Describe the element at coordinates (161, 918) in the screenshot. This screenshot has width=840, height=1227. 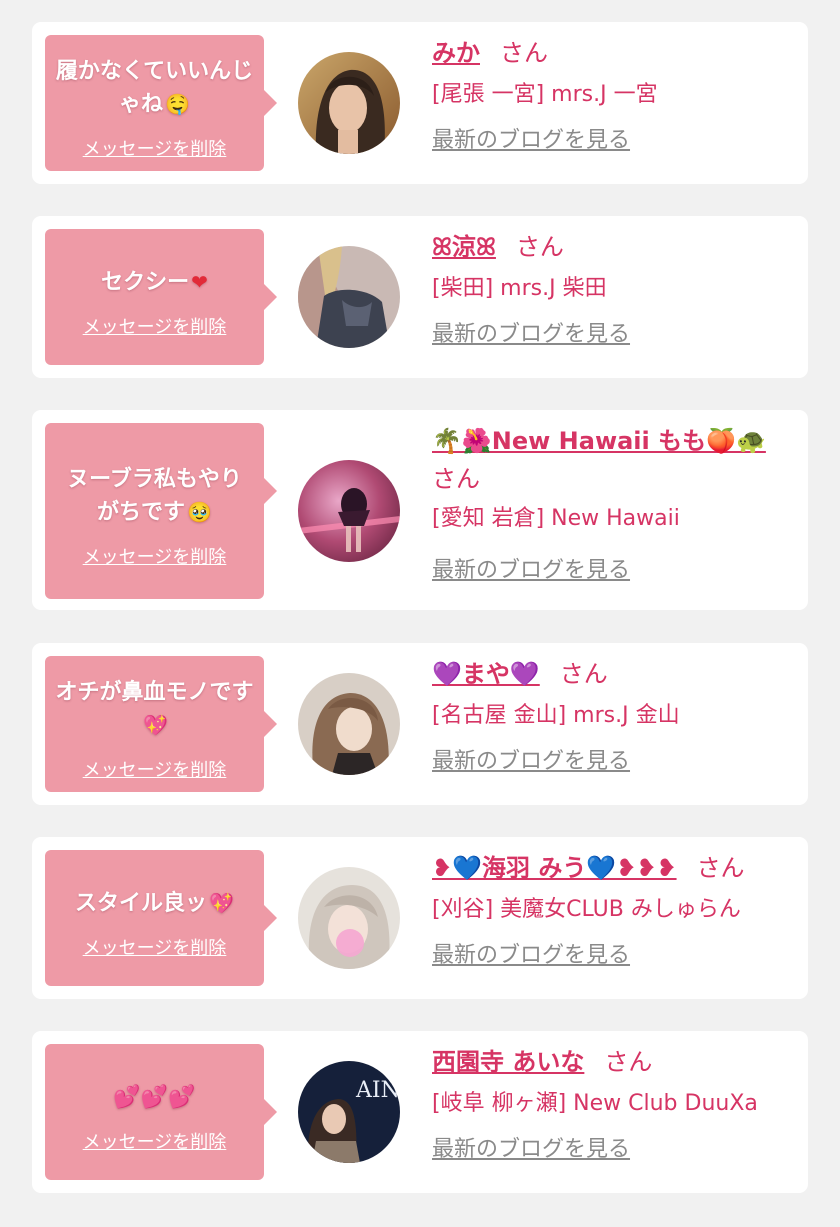
I see `comment-bubble: スタイル良ッ 💖 メッセージを削除` at that location.